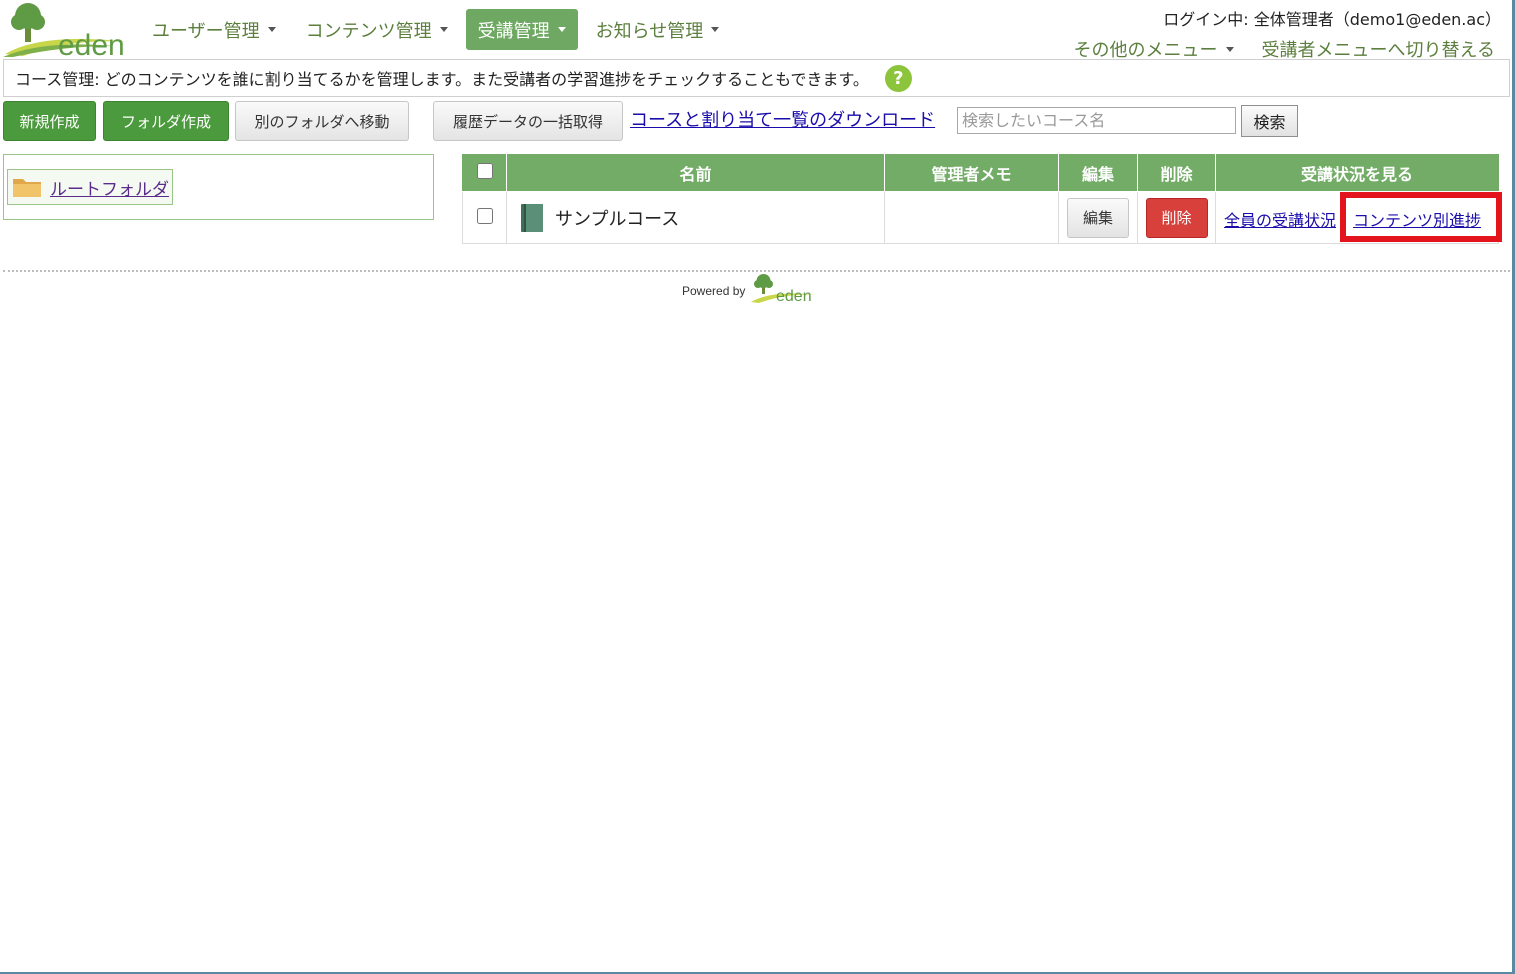 Image resolution: width=1515 pixels, height=974 pixels. What do you see at coordinates (1269, 121) in the screenshot?
I see `search-button: 検索` at bounding box center [1269, 121].